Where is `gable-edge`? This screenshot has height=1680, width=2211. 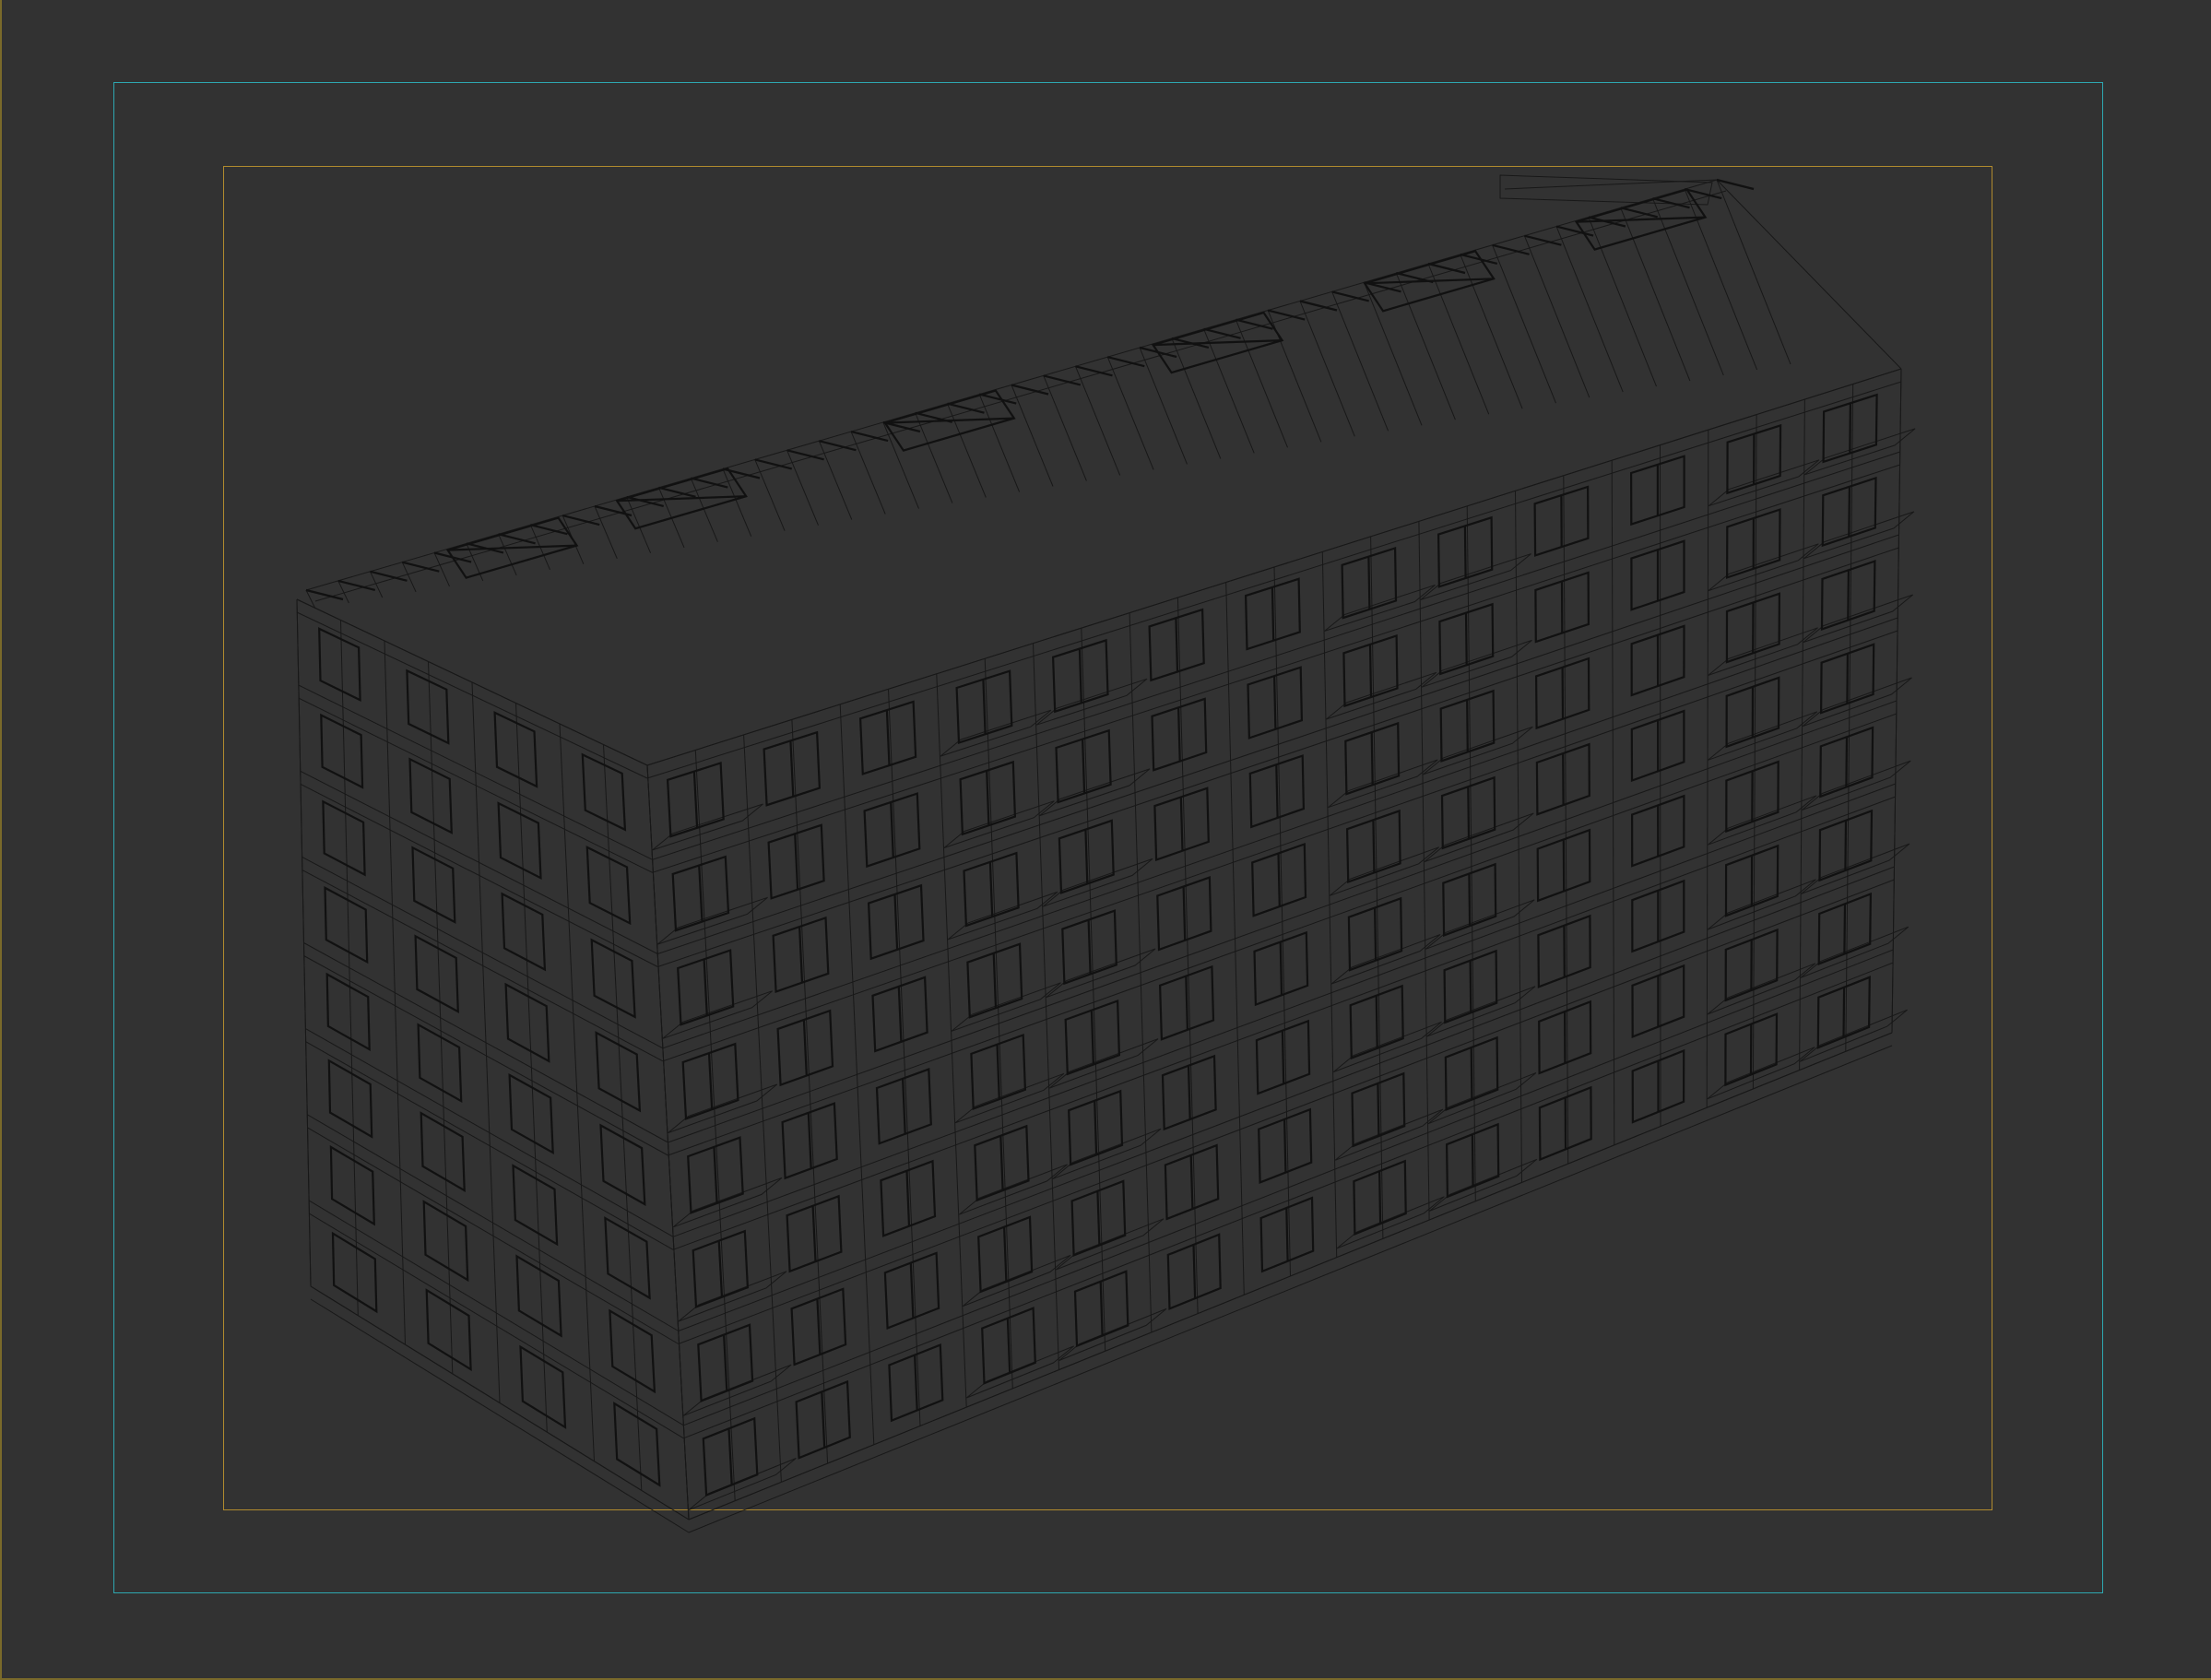
gable-edge is located at coordinates (1809, 274).